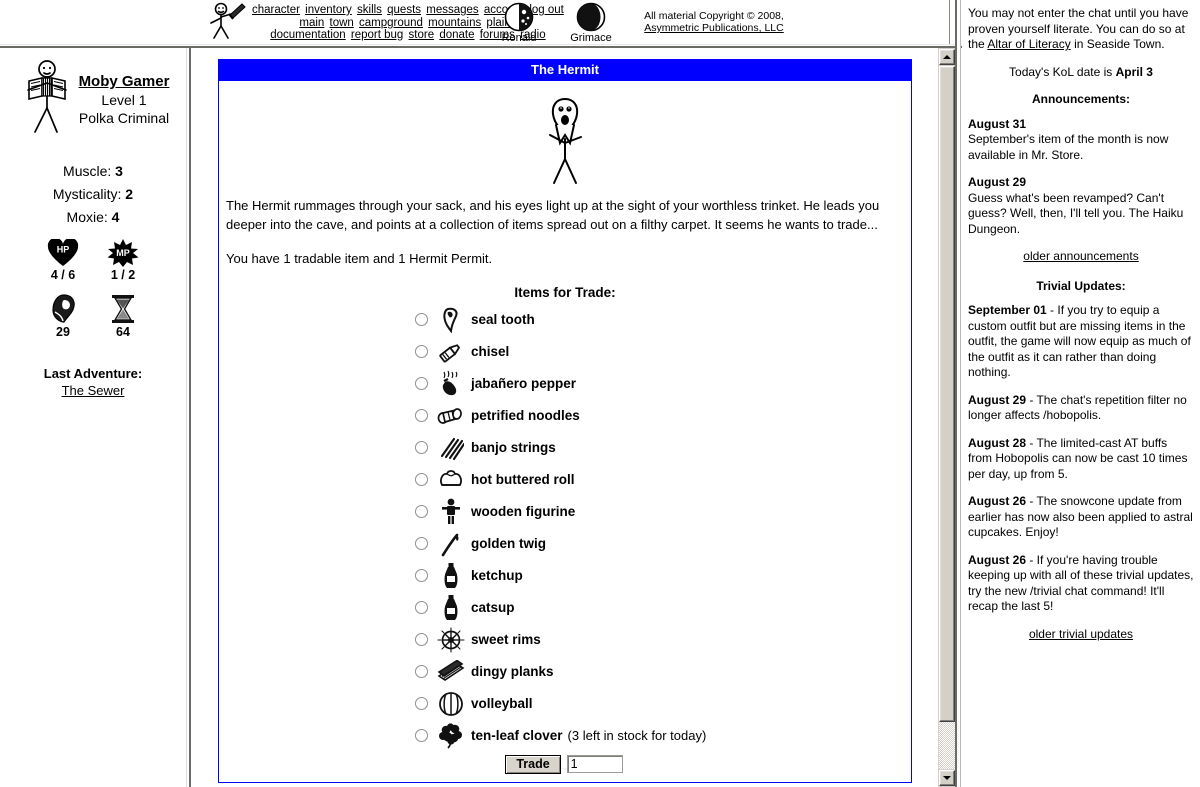 This screenshot has height=787, width=1200. I want to click on item-radio-catsup, so click(421, 607).